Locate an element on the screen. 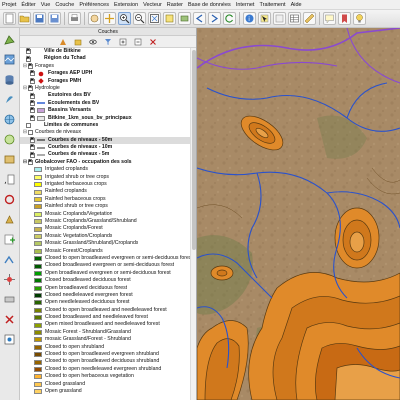  zoom-in-icon is located at coordinates (124, 18).